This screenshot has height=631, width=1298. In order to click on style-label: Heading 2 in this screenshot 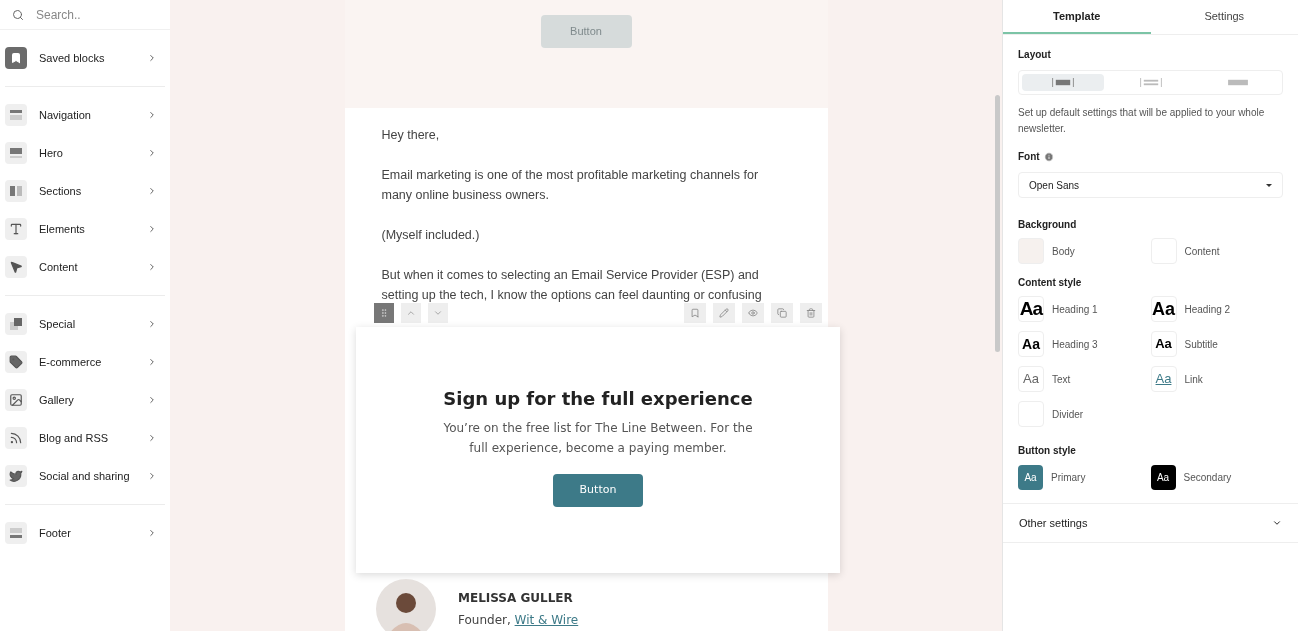, I will do `click(1207, 309)`.